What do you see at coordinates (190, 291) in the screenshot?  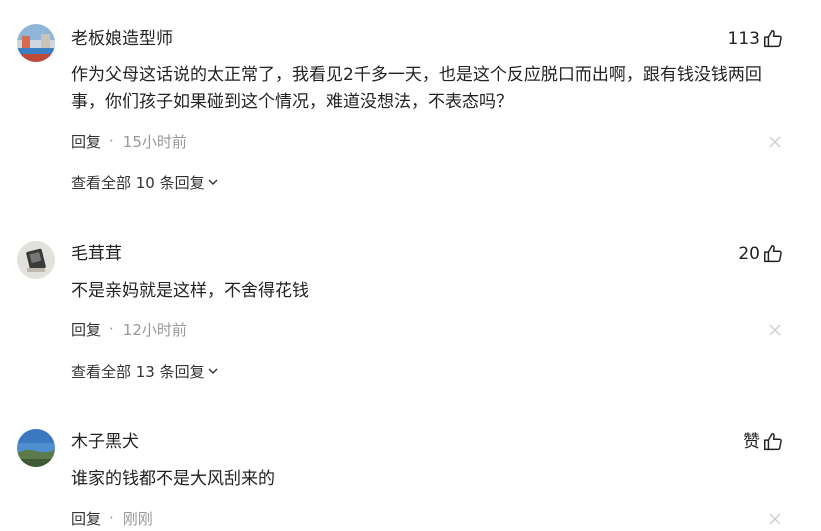 I see `comment-content: 不是亲妈就是这样，不舍得花钱` at bounding box center [190, 291].